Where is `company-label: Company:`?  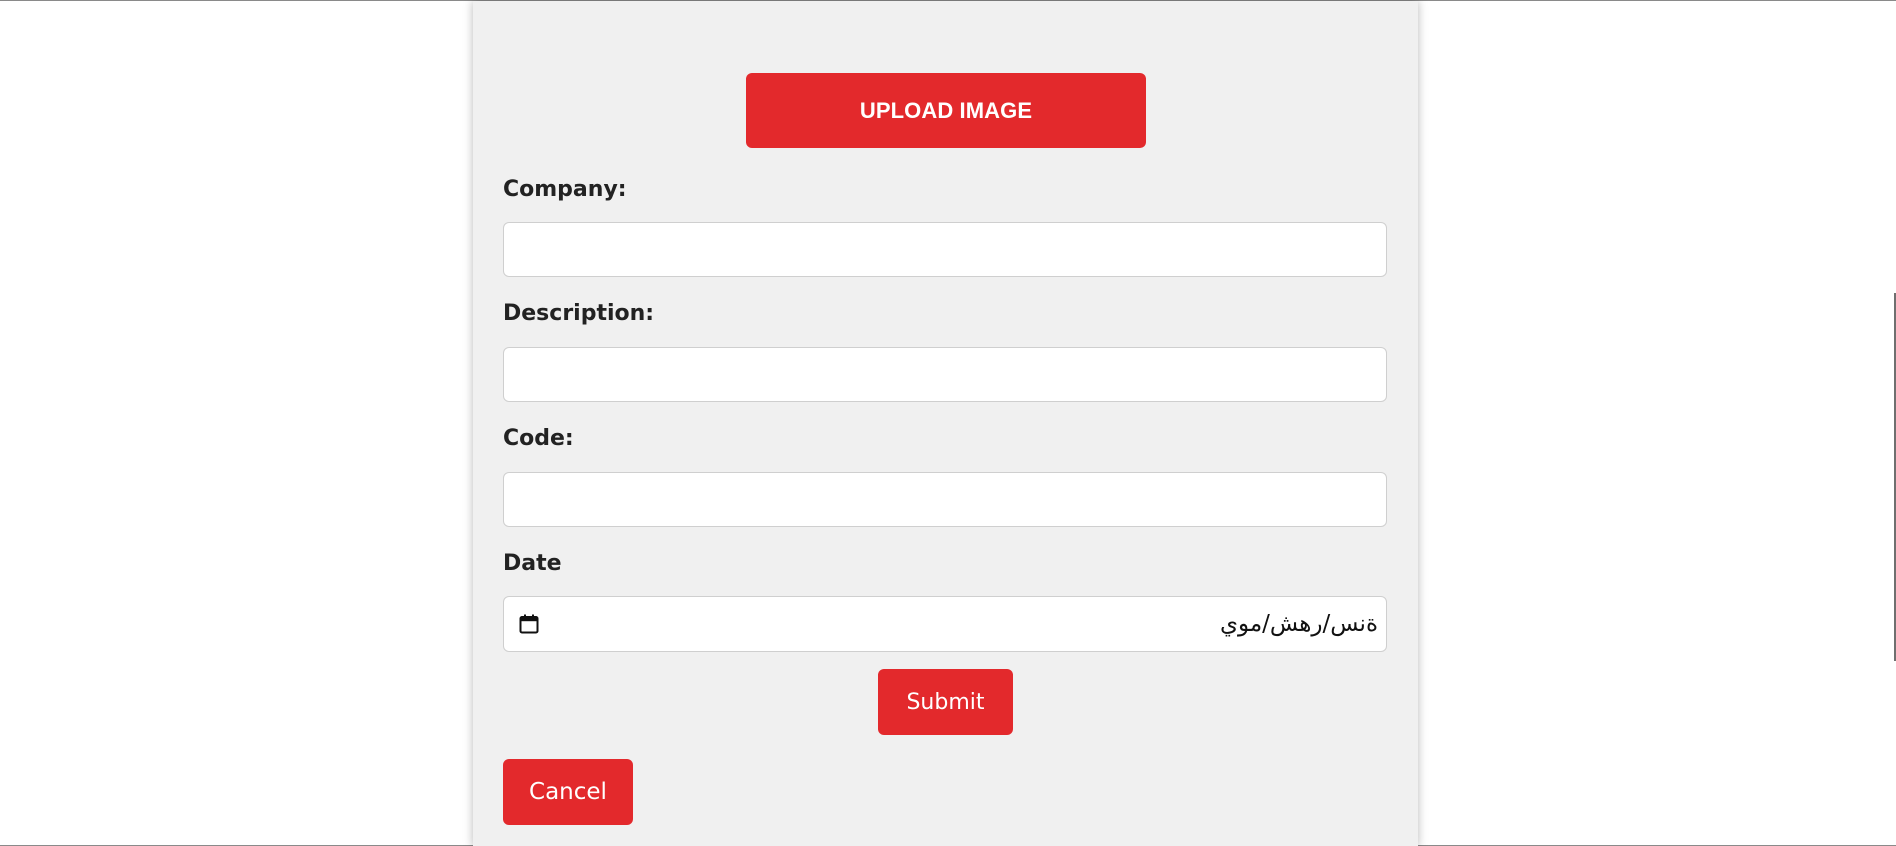 company-label: Company: is located at coordinates (565, 189).